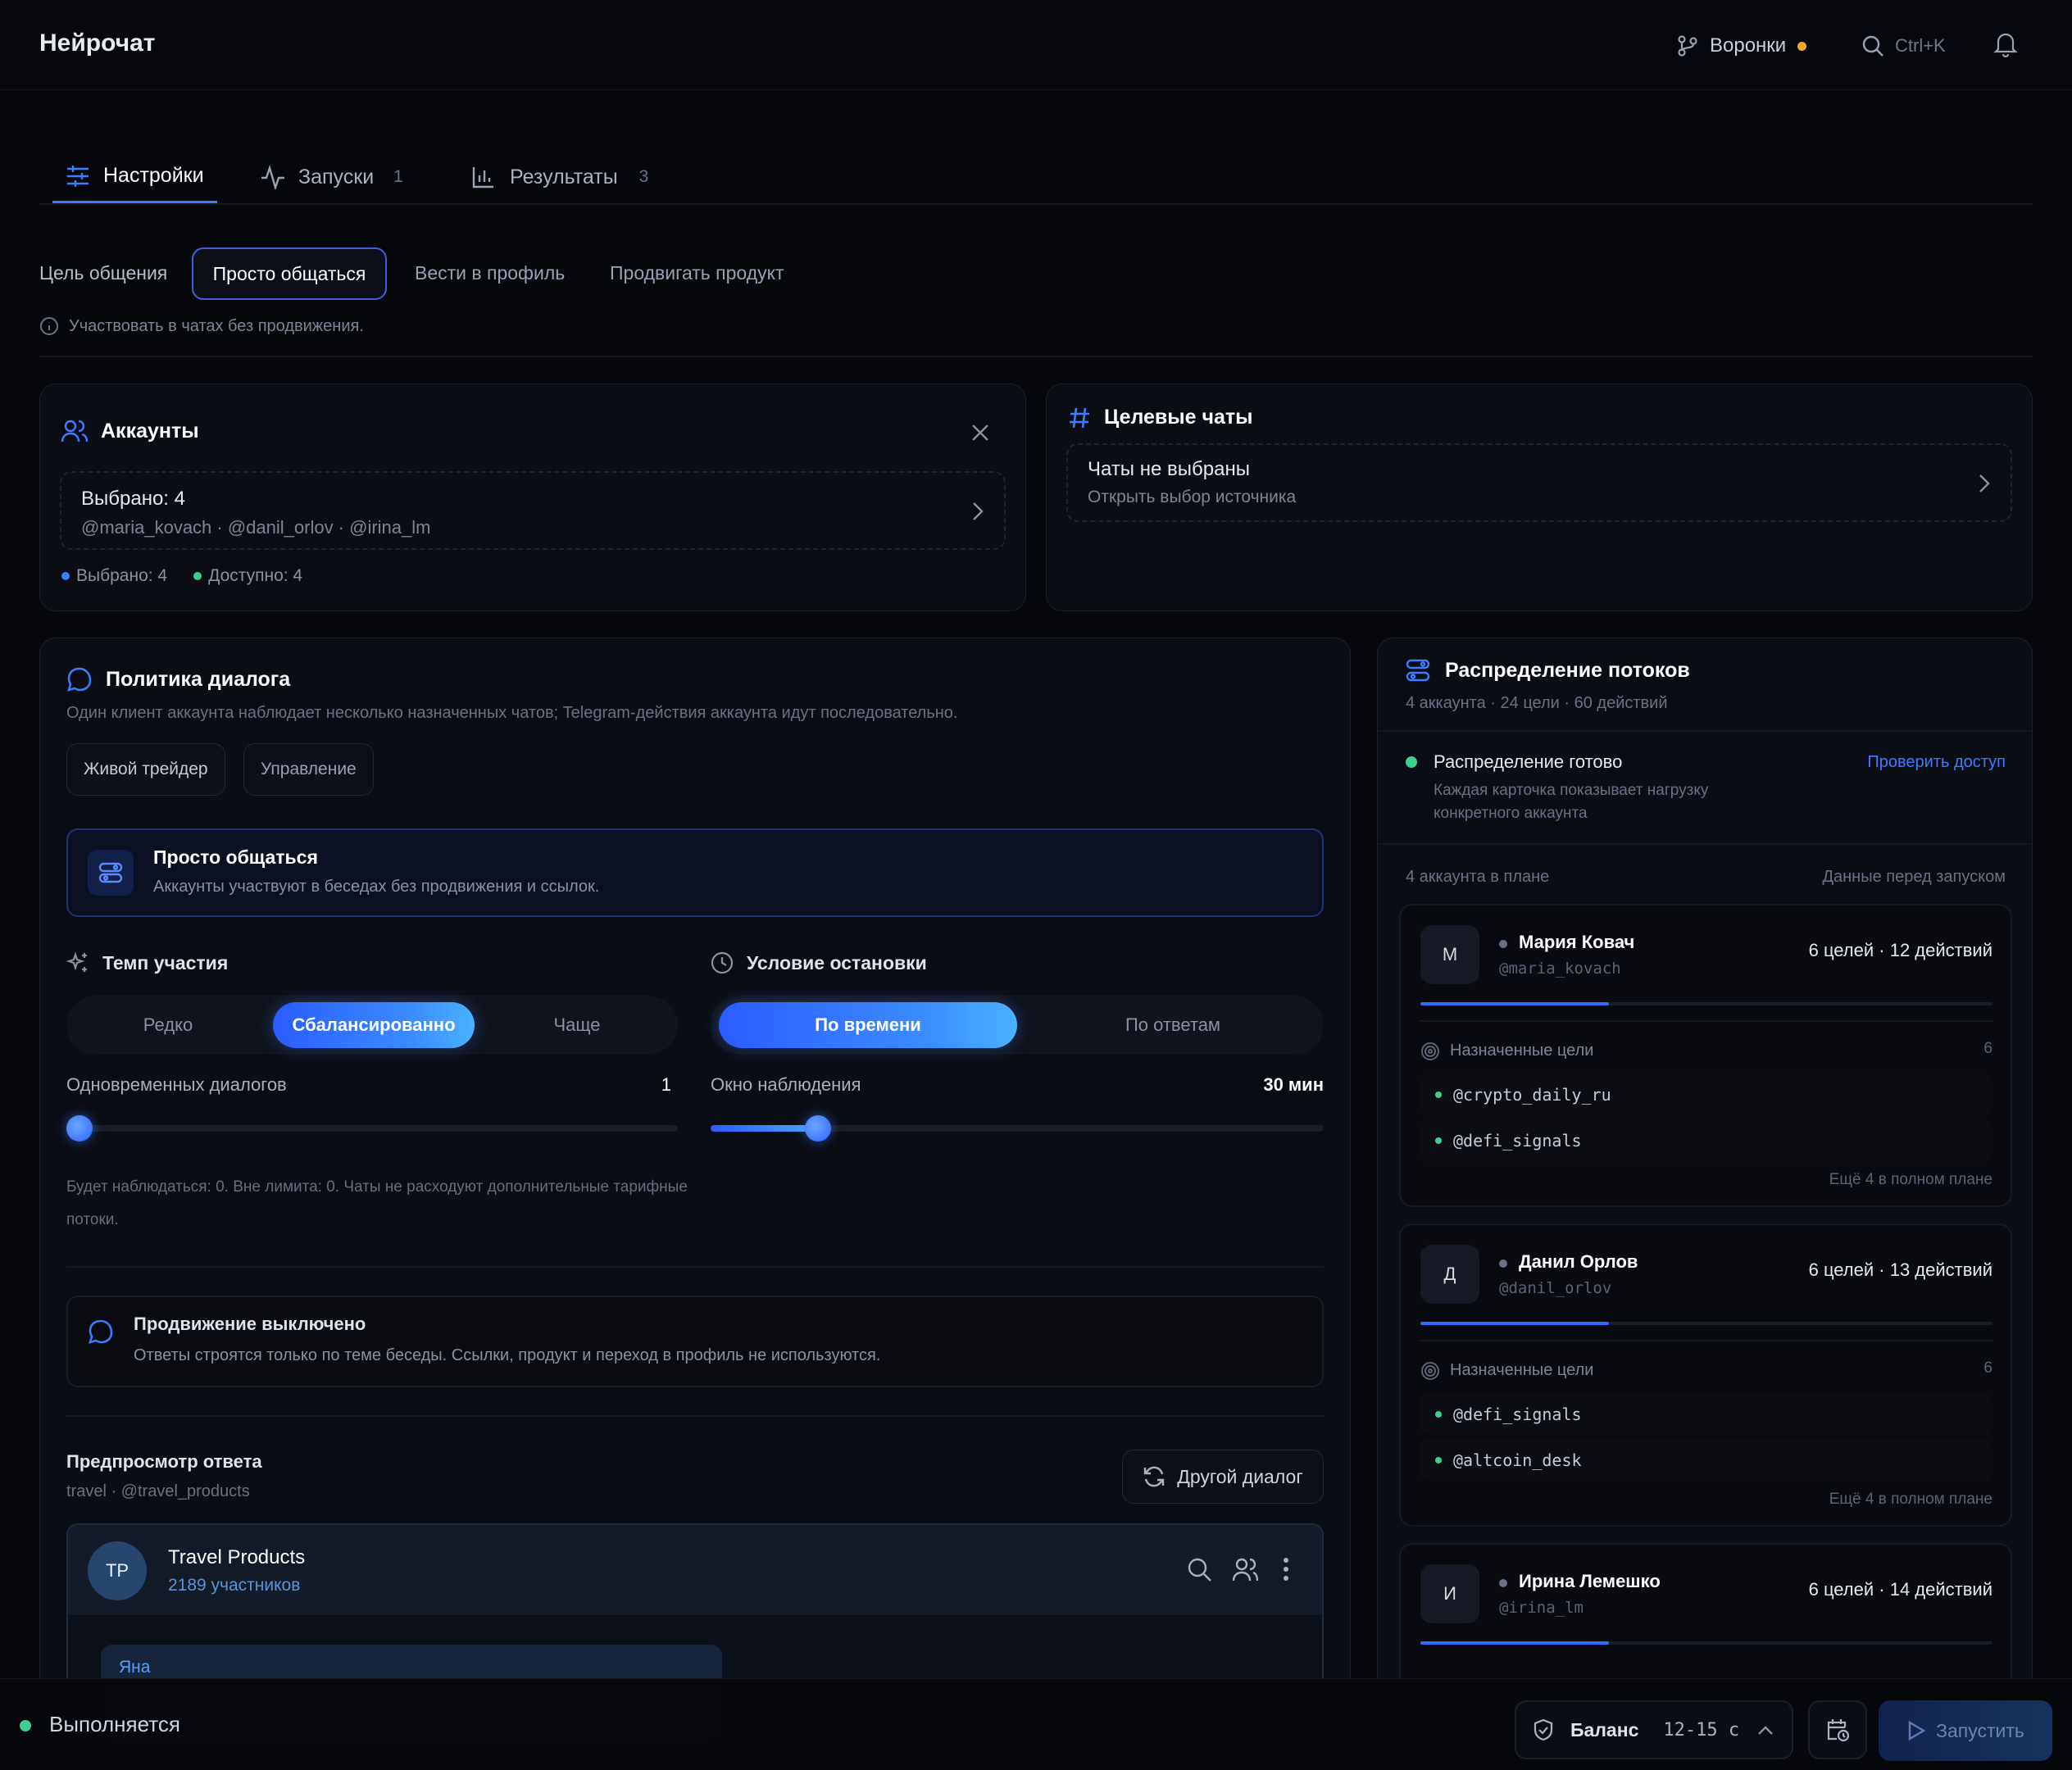 Image resolution: width=2072 pixels, height=1770 pixels. Describe the element at coordinates (104, 273) in the screenshot. I see `goal-label: Цель общения` at that location.